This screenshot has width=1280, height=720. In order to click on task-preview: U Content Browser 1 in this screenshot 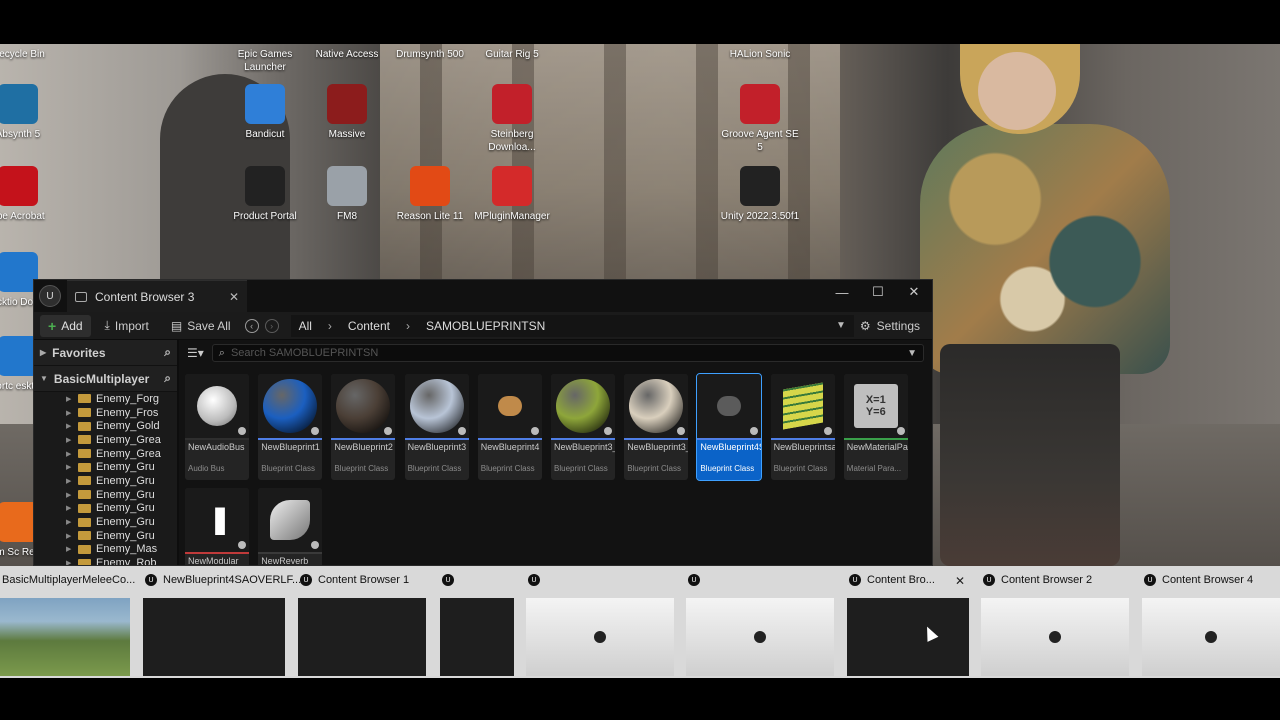, I will do `click(362, 622)`.